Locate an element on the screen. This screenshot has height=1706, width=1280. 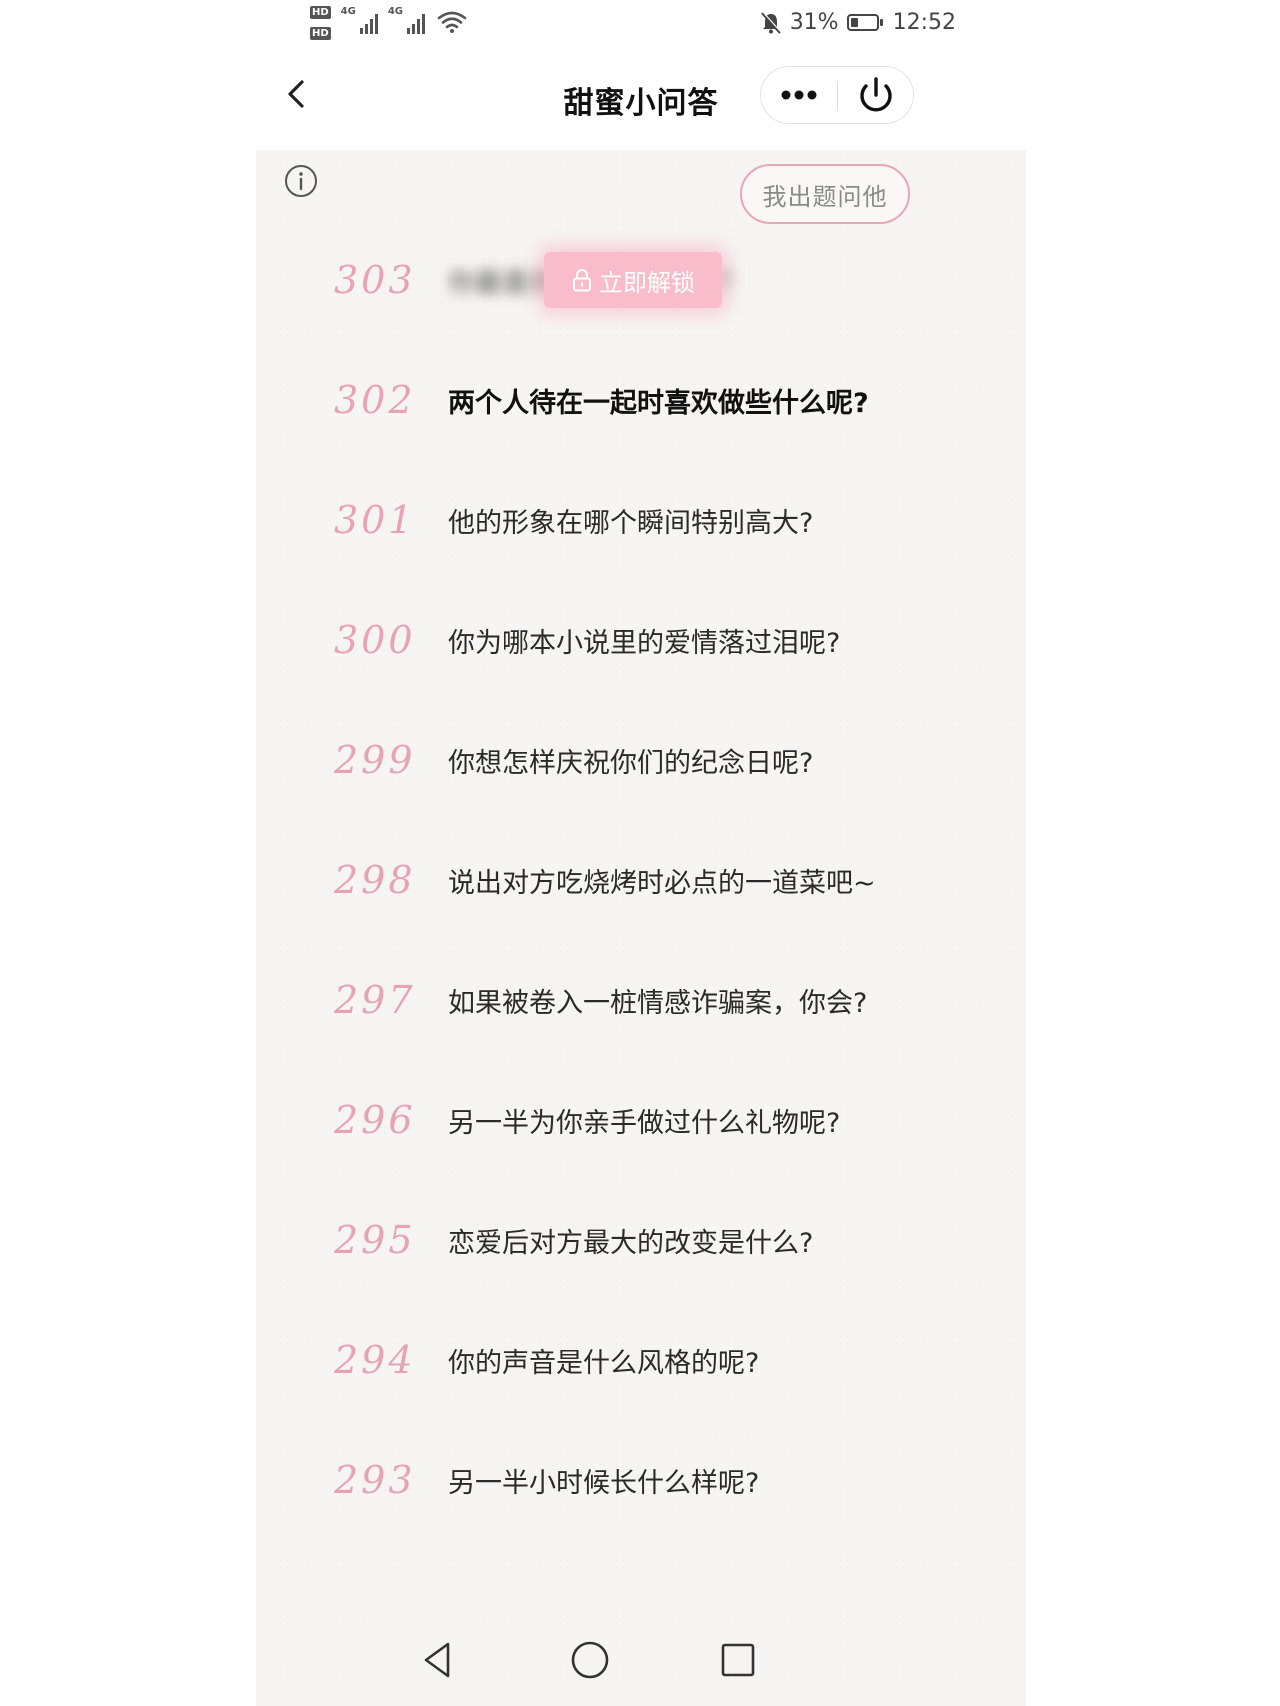
question-item: 297 如果被卷入一桩情感诈骗案，你会? is located at coordinates (641, 1000).